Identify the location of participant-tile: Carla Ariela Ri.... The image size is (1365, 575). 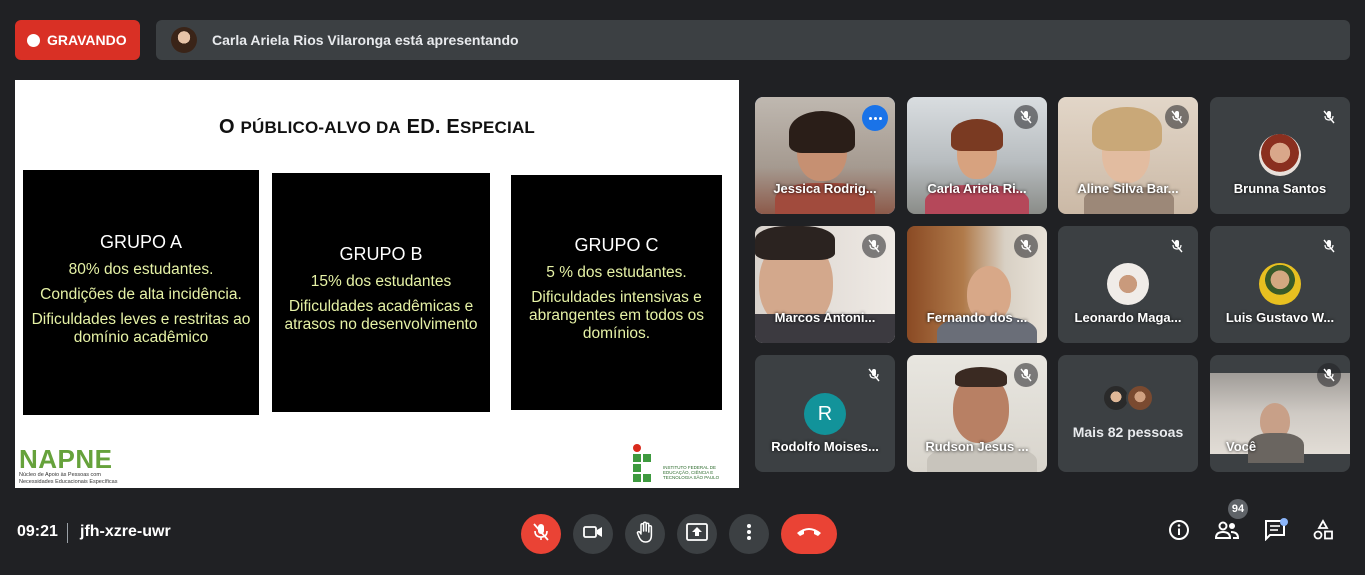
(977, 155).